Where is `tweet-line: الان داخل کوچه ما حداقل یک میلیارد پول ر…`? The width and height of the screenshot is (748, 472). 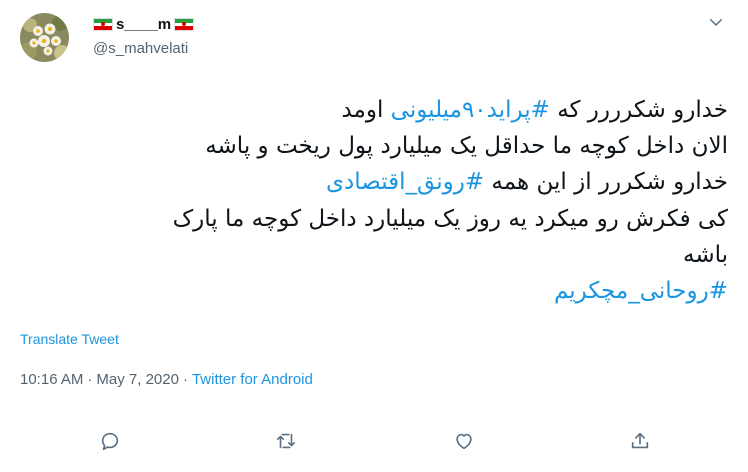
tweet-line: الان داخل کوچه ما حداقل یک میلیارد پول ر… is located at coordinates (372, 146).